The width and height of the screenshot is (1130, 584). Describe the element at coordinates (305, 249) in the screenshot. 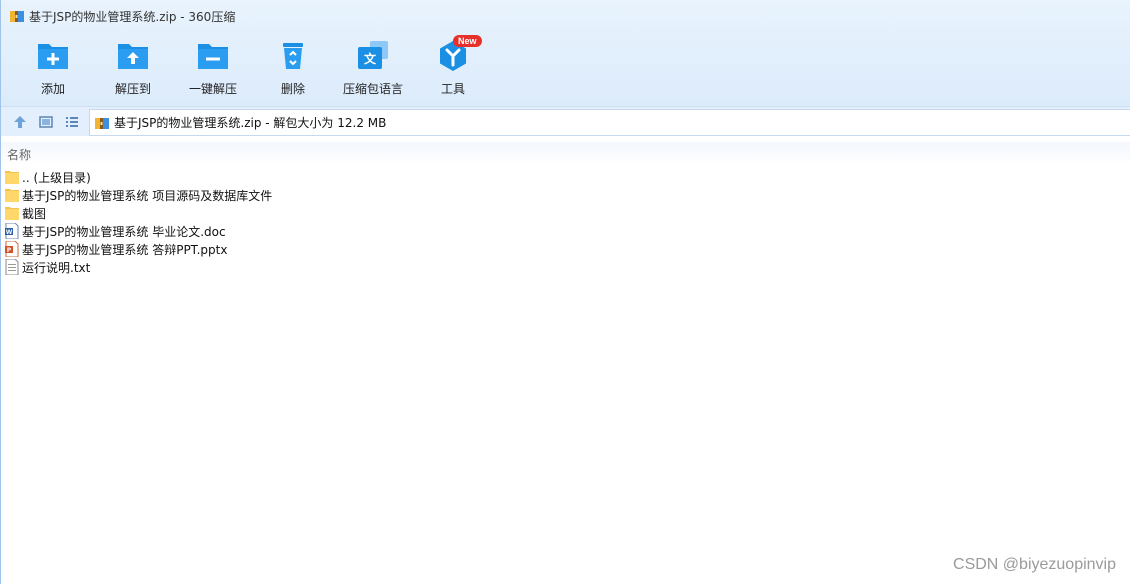

I see `list-item: P 基于JSP的物业管理系统 答辩PPT.pptx` at that location.